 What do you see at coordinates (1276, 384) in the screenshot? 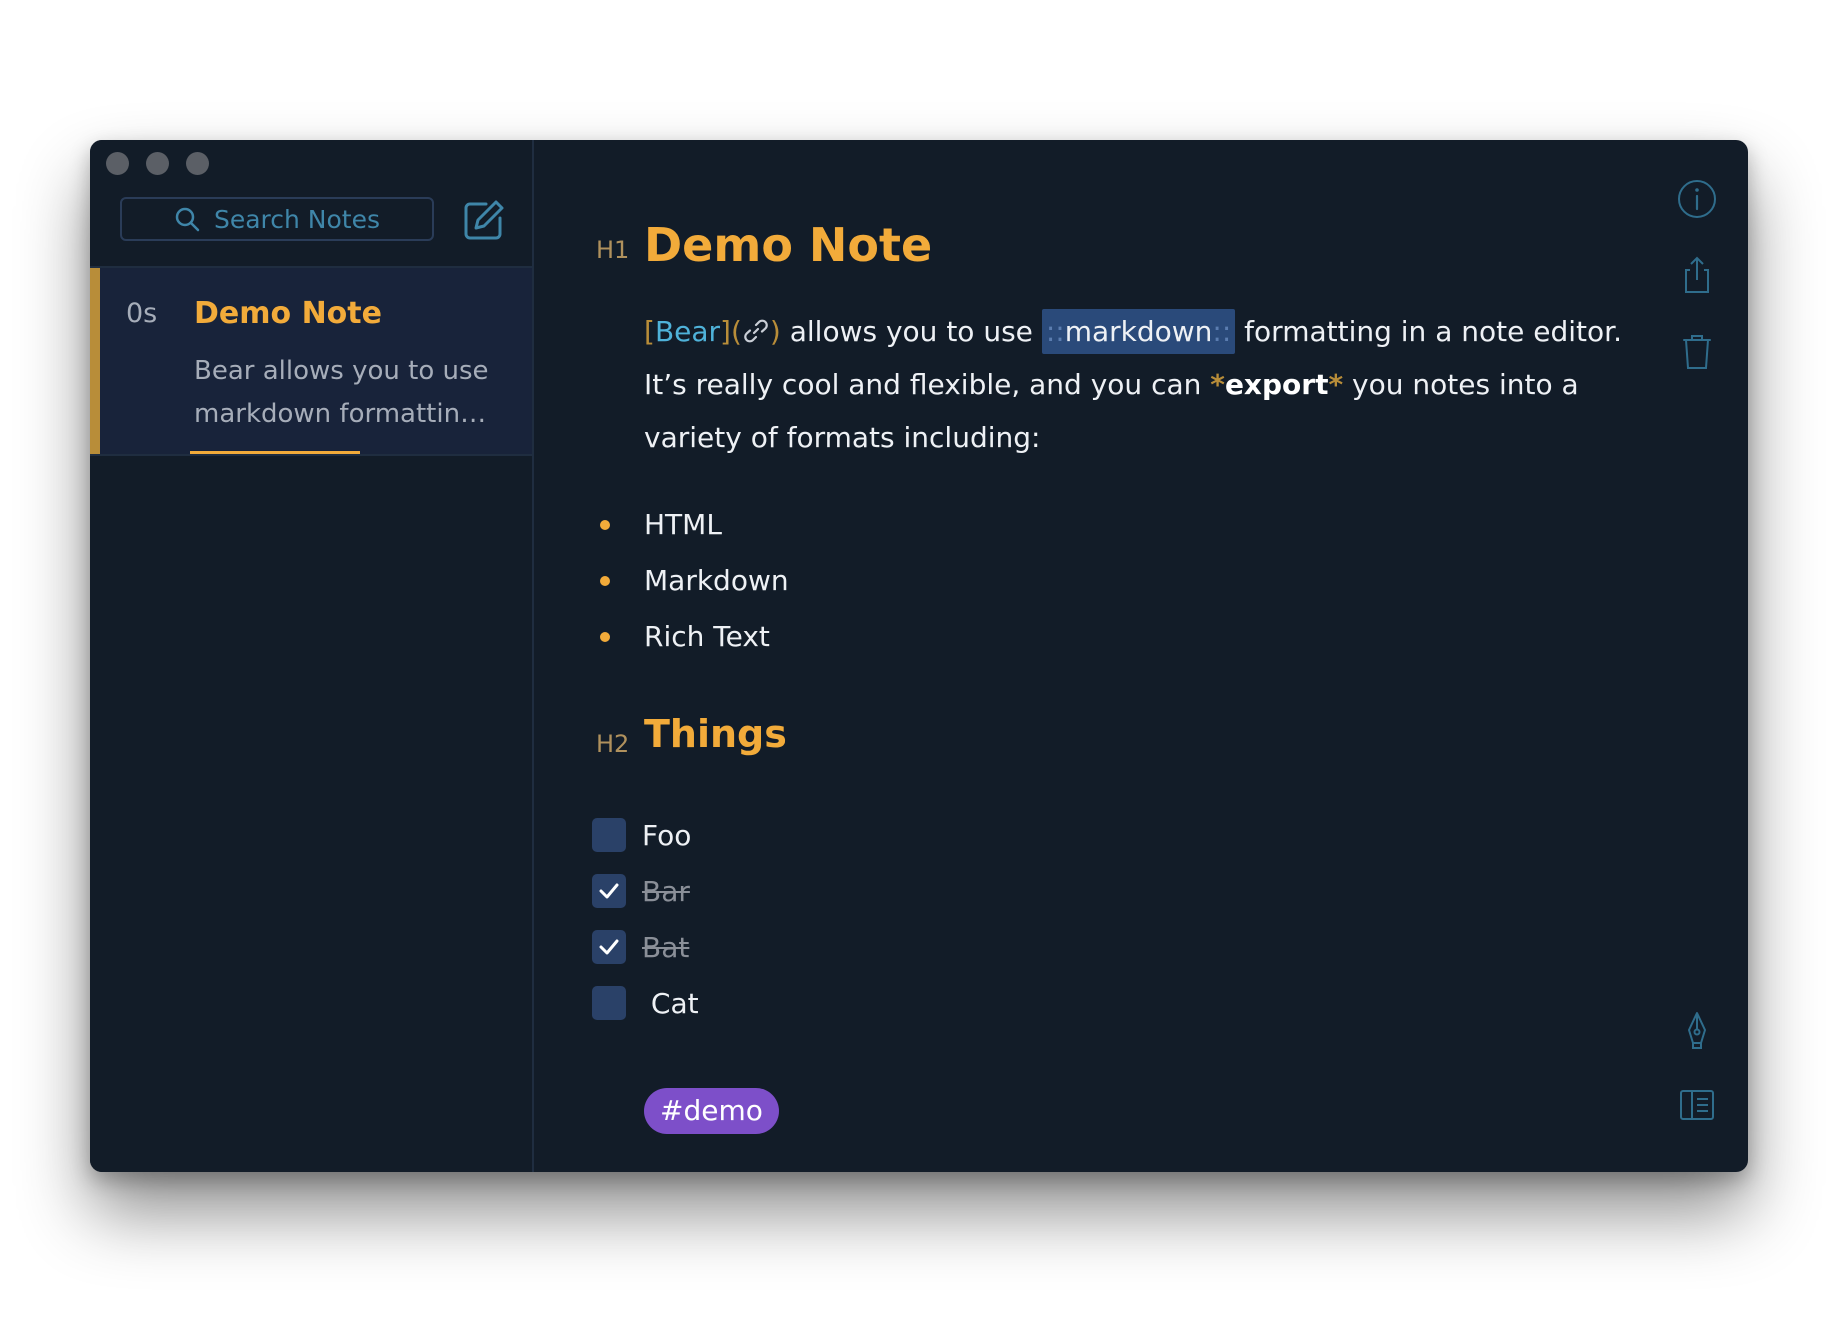
I see `bold-text: export` at bounding box center [1276, 384].